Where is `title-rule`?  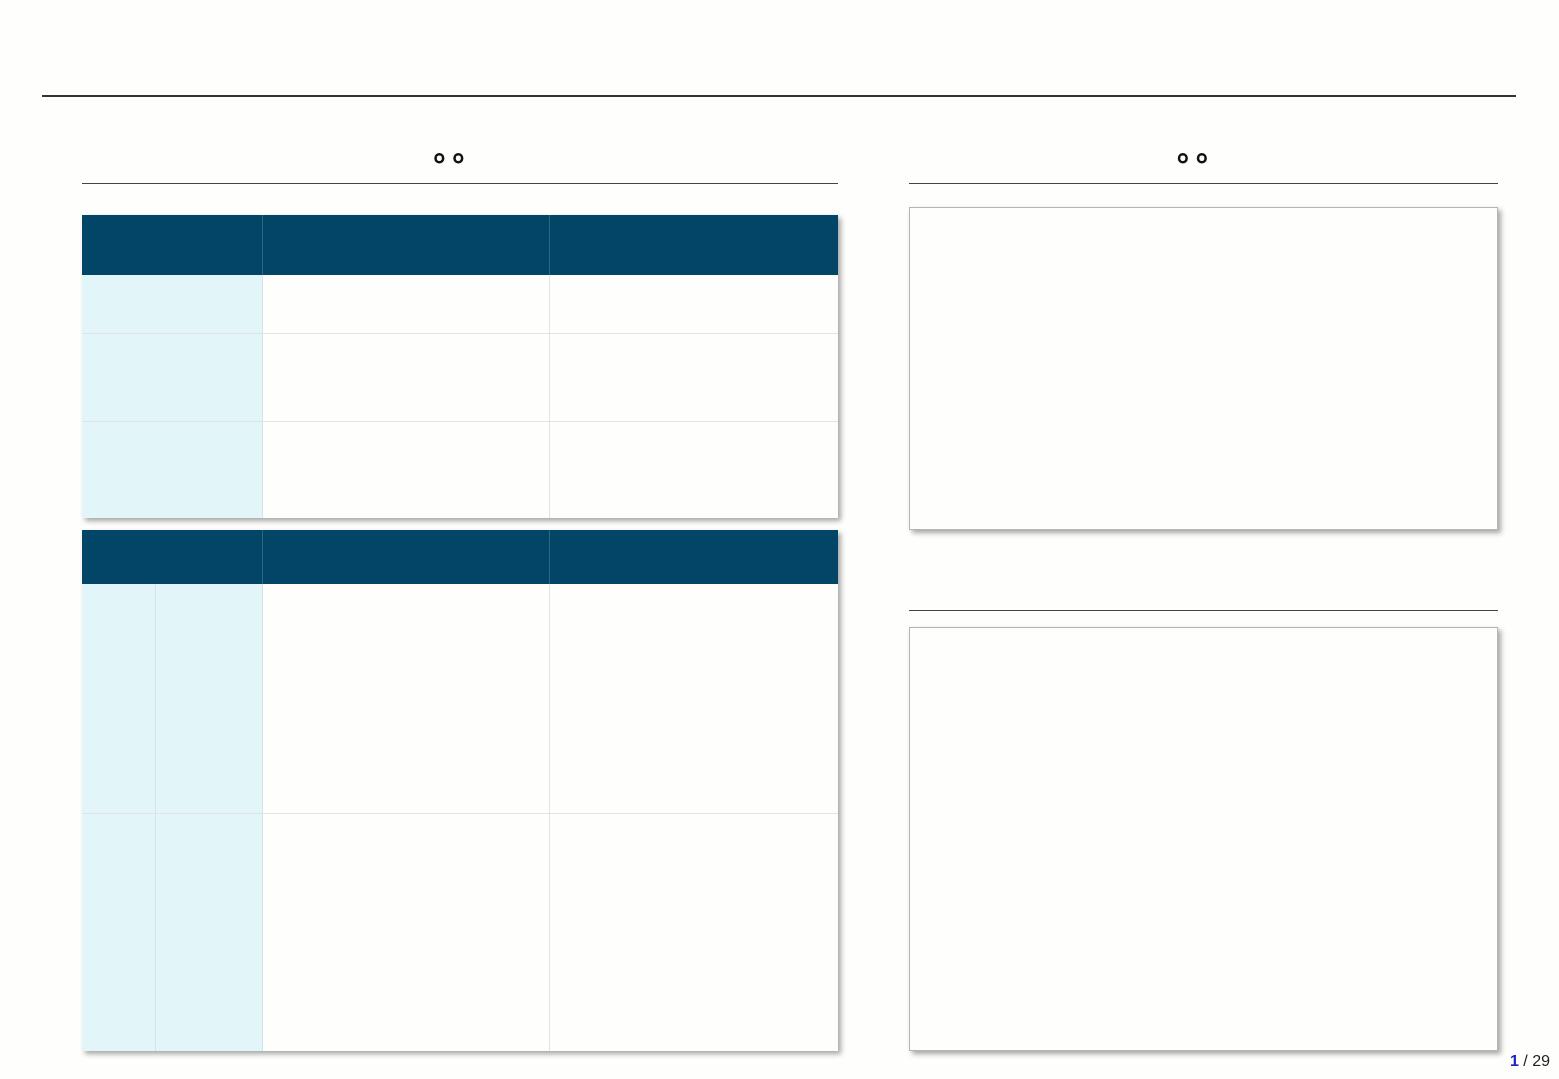
title-rule is located at coordinates (779, 96).